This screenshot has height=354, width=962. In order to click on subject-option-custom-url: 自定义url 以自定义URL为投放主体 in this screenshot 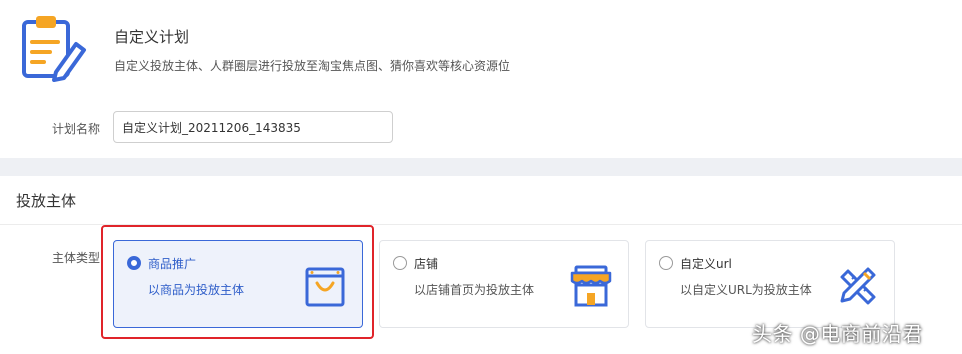, I will do `click(770, 284)`.